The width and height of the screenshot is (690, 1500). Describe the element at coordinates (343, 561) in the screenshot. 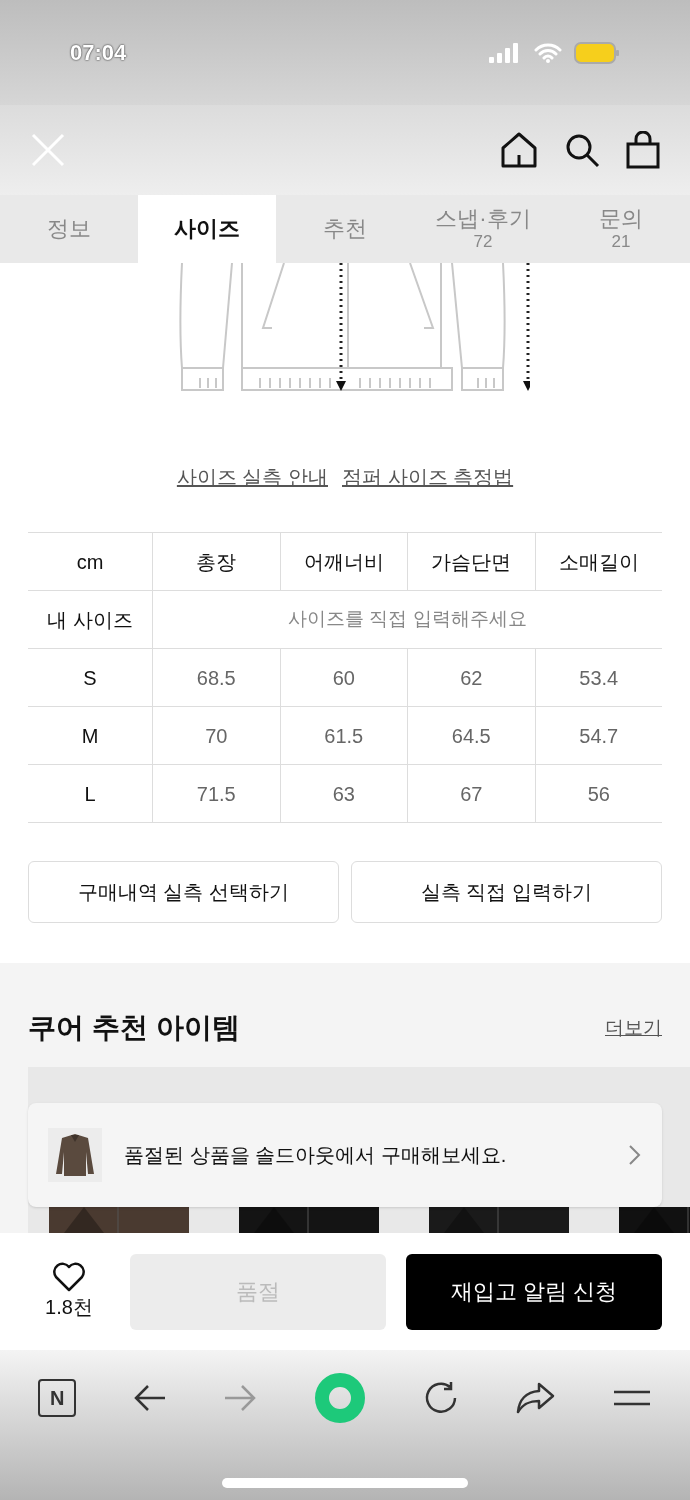

I see `column-header: 어깨너비` at that location.